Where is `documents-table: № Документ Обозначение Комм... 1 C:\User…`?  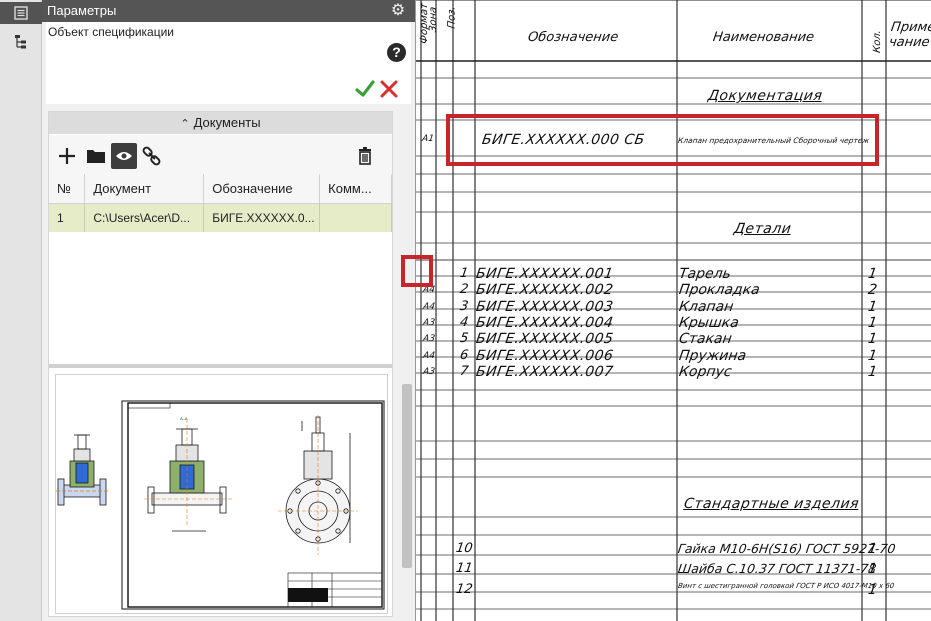 documents-table: № Документ Обозначение Комм... 1 C:\User… is located at coordinates (220, 268).